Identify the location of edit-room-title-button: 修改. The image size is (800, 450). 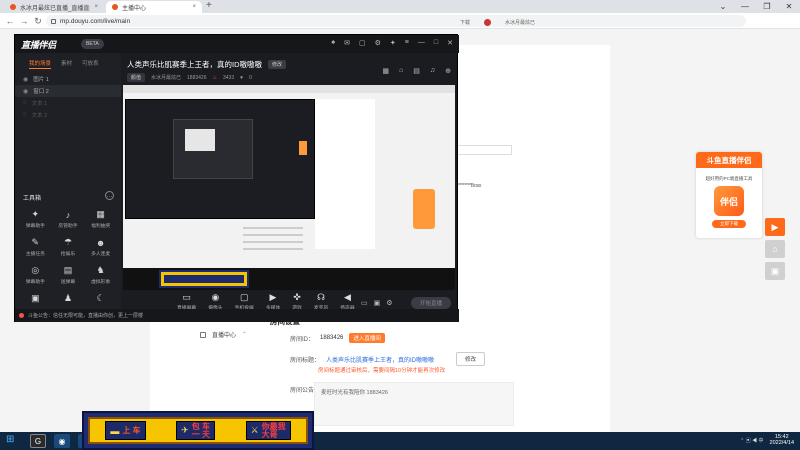
(277, 64).